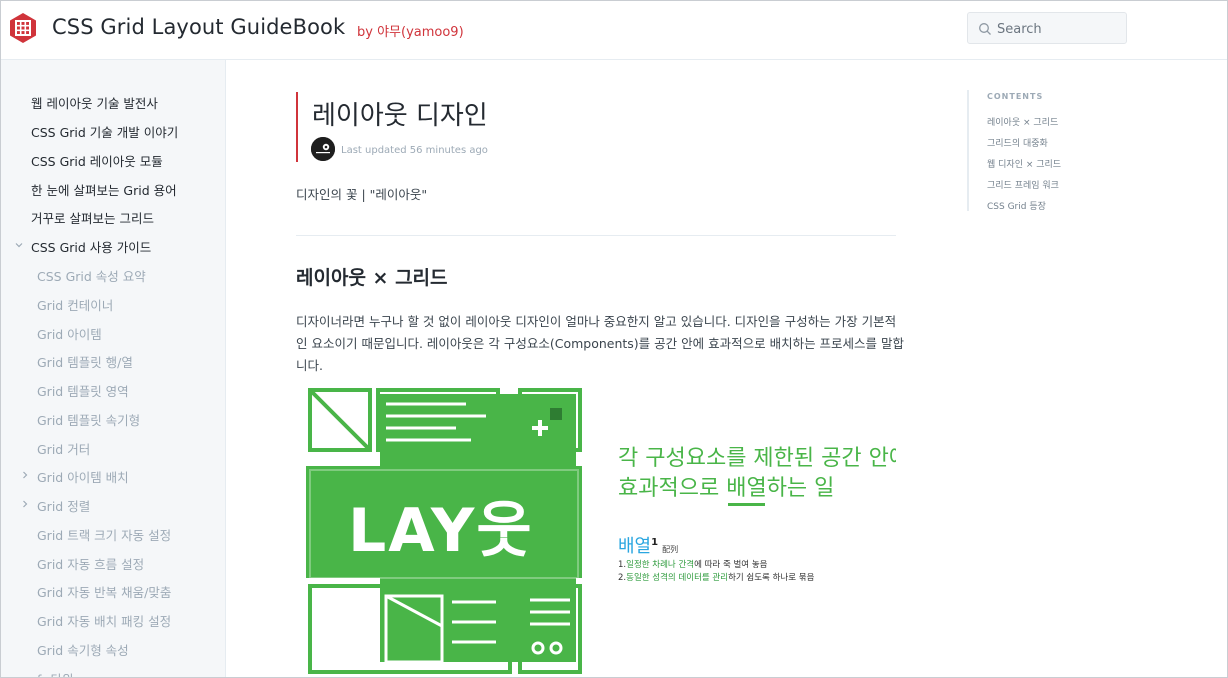 This screenshot has width=1228, height=678. Describe the element at coordinates (104, 591) in the screenshot. I see `sidebar-subitem: Grid 자동 반복 채움/맞춤` at that location.